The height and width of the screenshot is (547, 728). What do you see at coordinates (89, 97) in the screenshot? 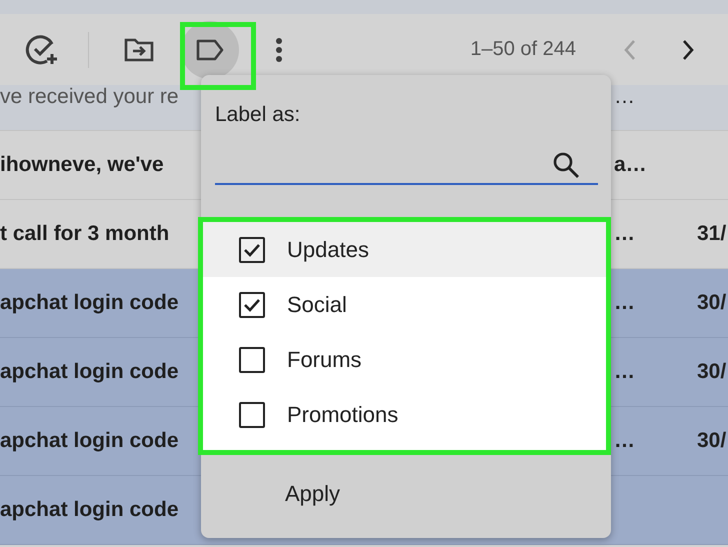
I see `email-subject: ve received your re` at bounding box center [89, 97].